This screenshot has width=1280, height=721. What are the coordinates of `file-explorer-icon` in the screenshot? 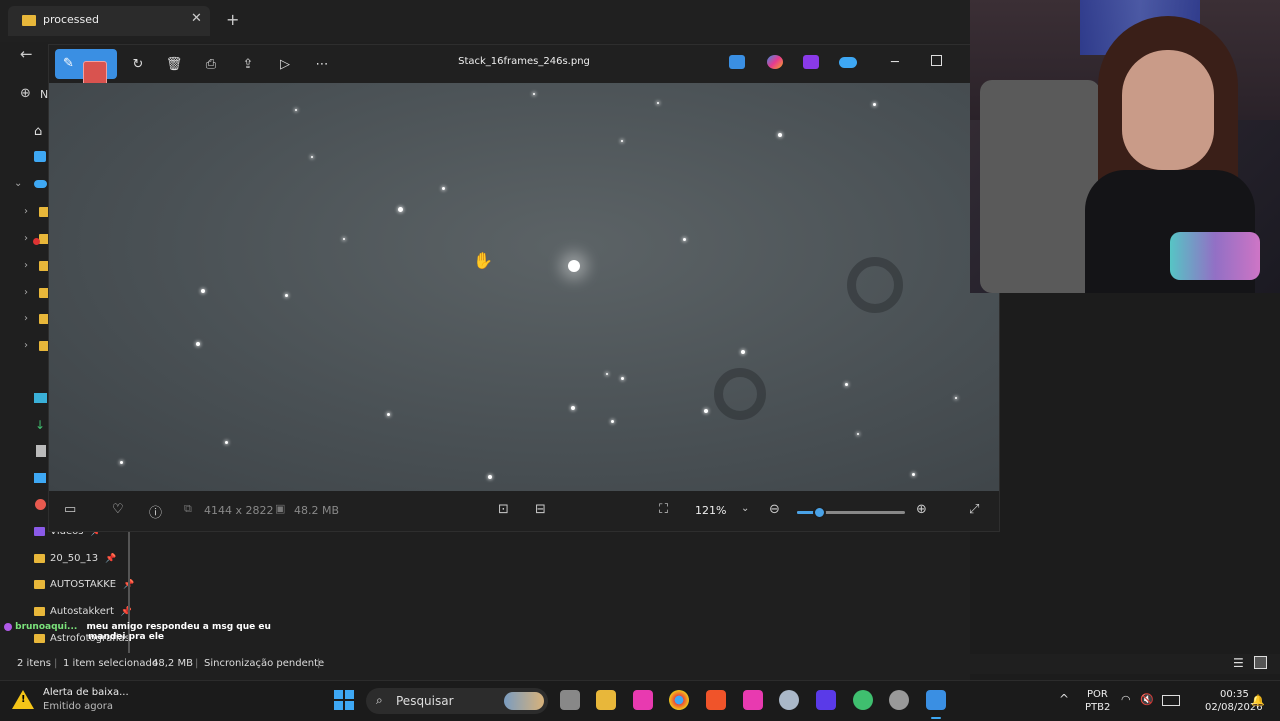 It's located at (606, 700).